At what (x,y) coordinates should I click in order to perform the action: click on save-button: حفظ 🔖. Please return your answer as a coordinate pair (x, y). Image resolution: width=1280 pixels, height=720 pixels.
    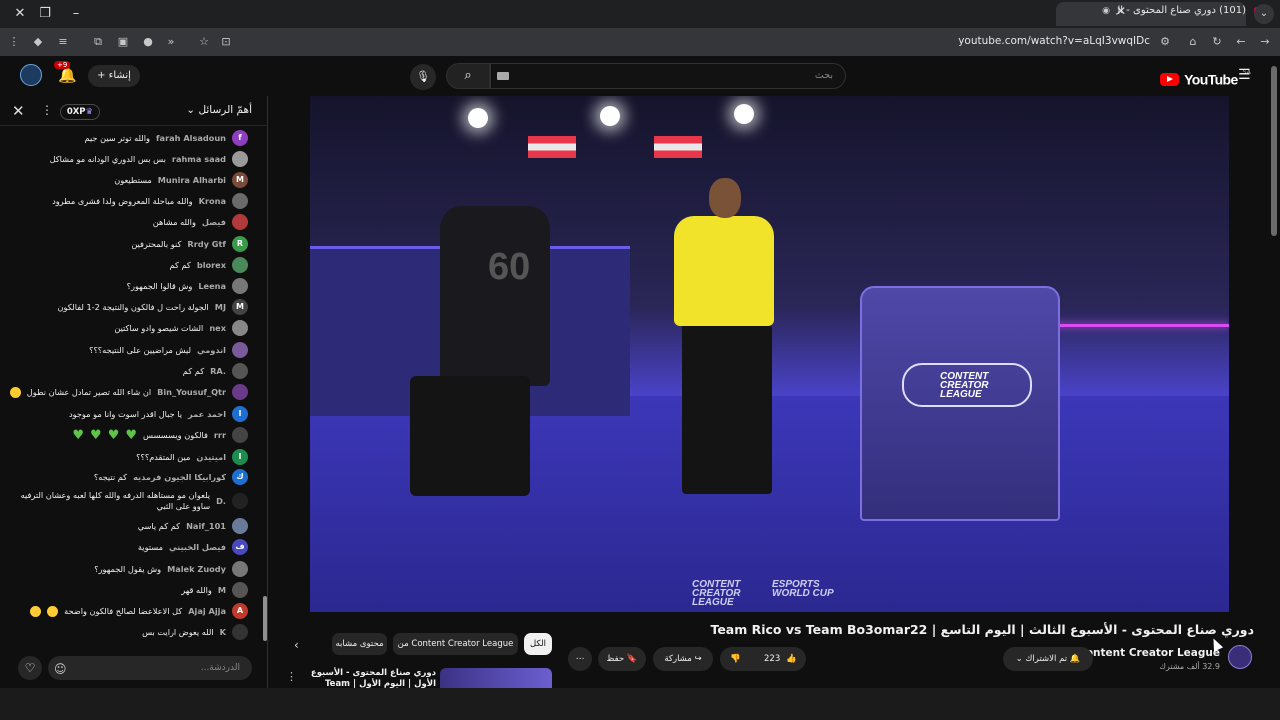
    Looking at the image, I should click on (622, 659).